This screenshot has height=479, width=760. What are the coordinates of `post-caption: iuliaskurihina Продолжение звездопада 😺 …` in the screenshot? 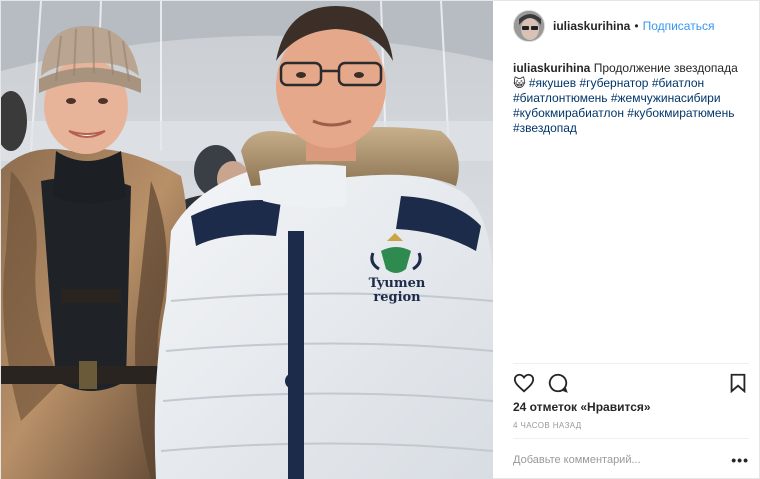 It's located at (626, 98).